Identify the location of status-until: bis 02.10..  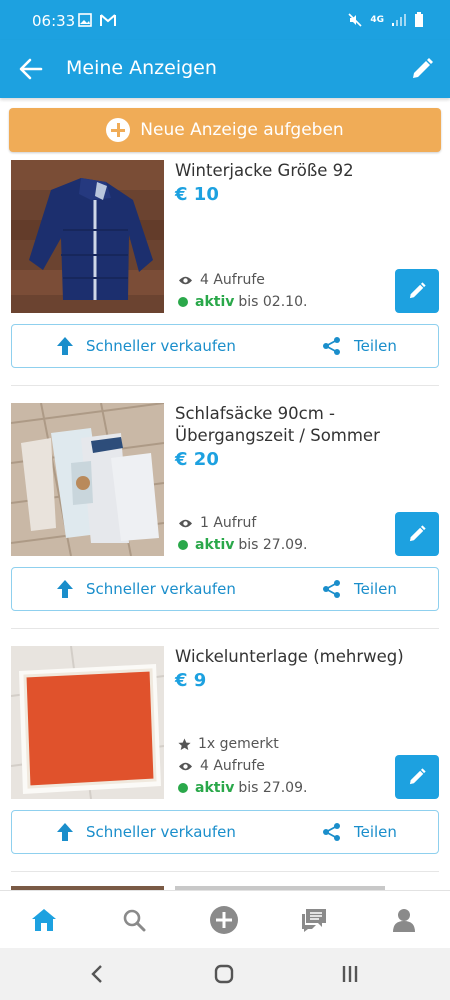
(273, 302).